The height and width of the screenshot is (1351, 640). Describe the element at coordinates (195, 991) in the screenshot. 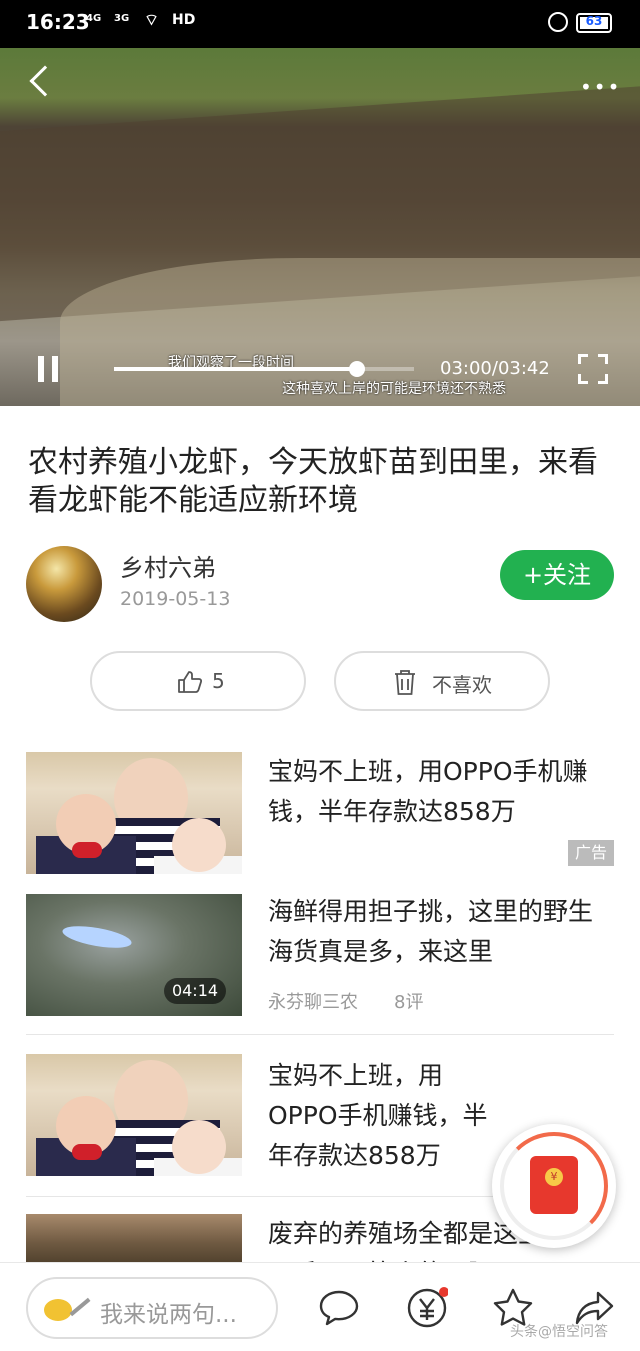

I see `video-duration-badge: 04:14` at that location.